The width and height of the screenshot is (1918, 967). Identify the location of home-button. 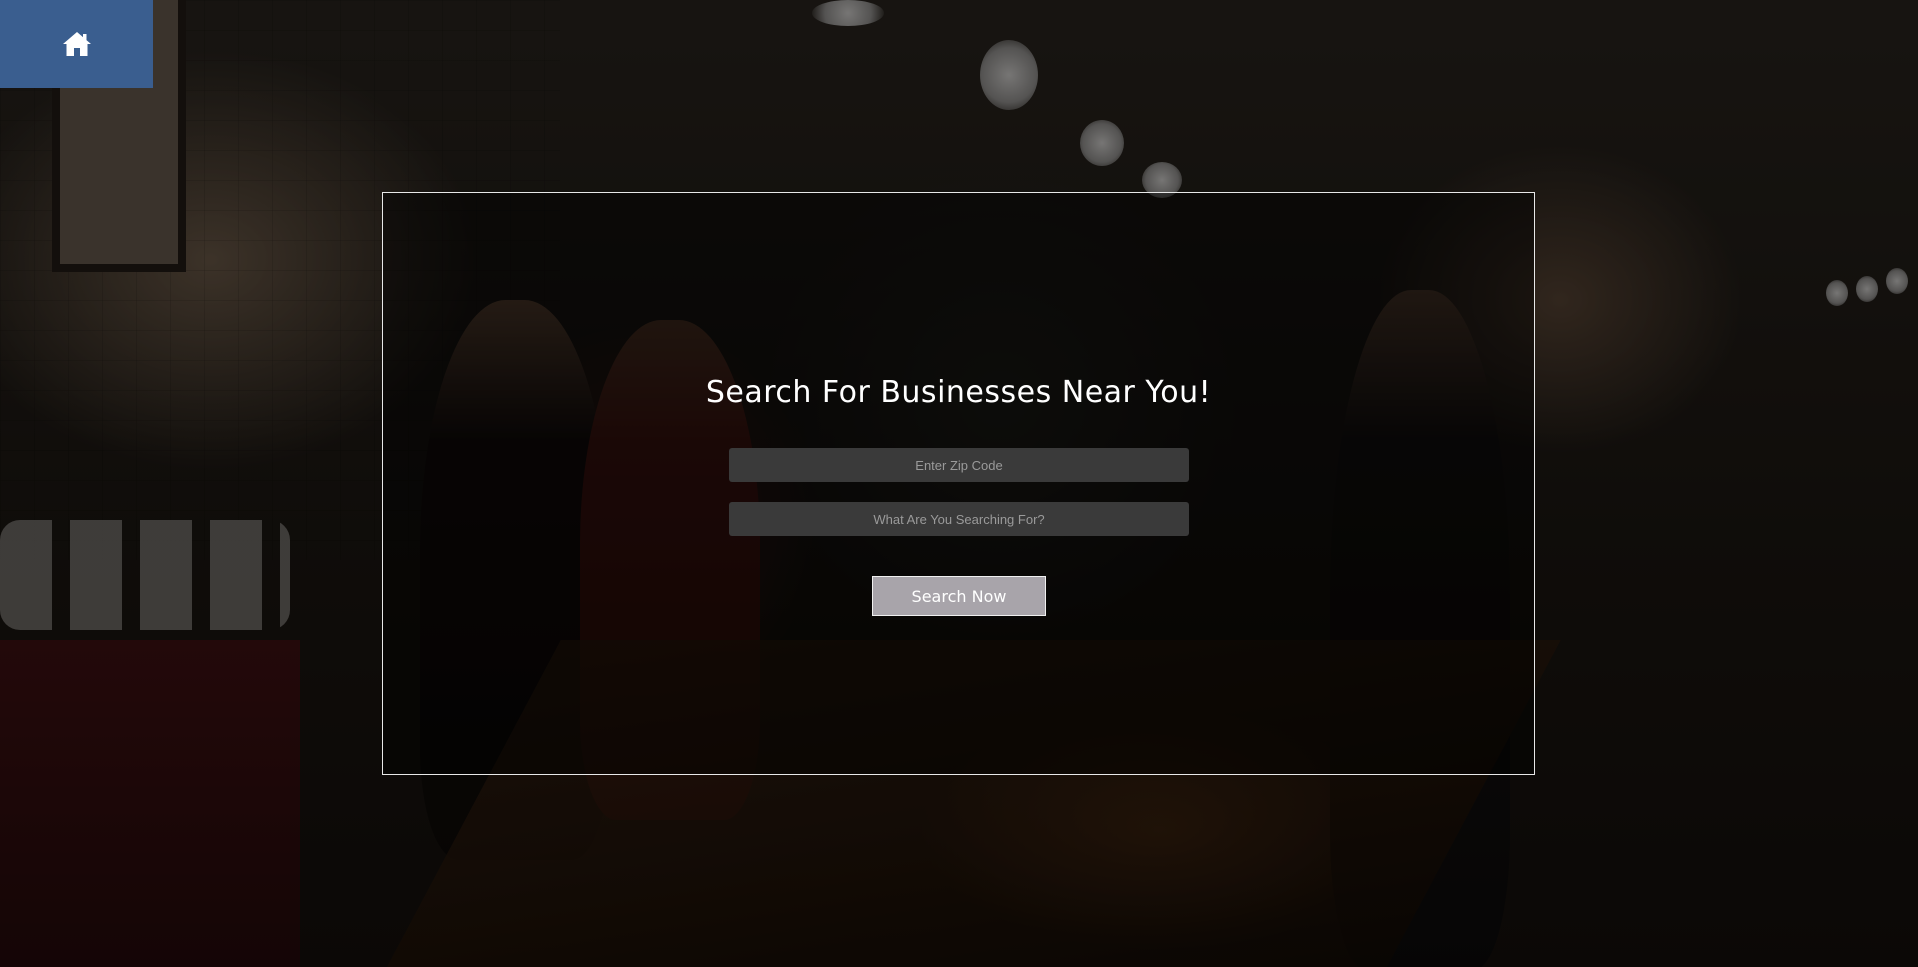
(76, 44).